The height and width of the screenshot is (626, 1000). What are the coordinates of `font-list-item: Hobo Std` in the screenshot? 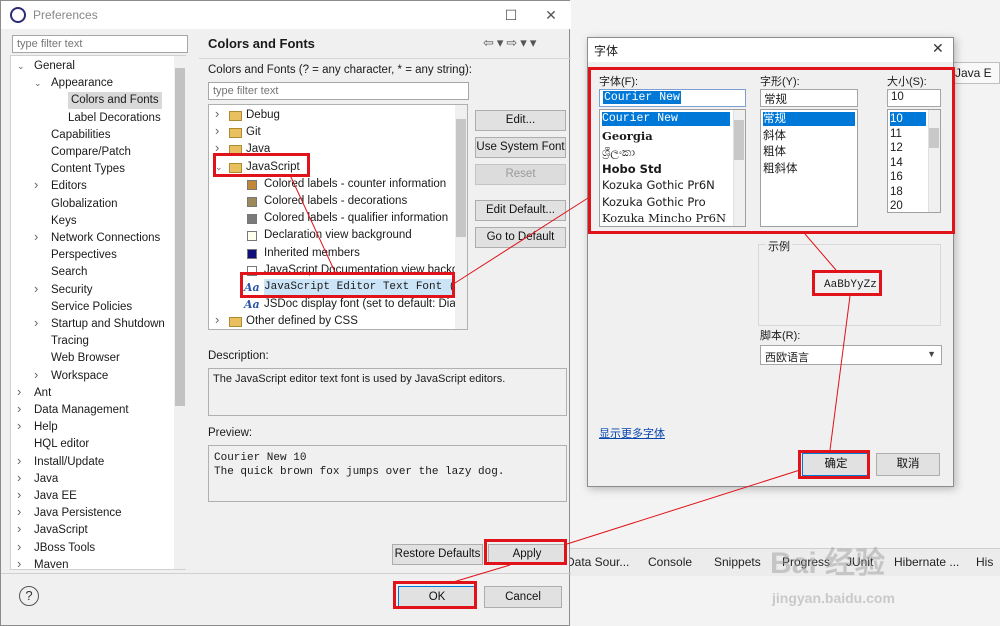 It's located at (666, 169).